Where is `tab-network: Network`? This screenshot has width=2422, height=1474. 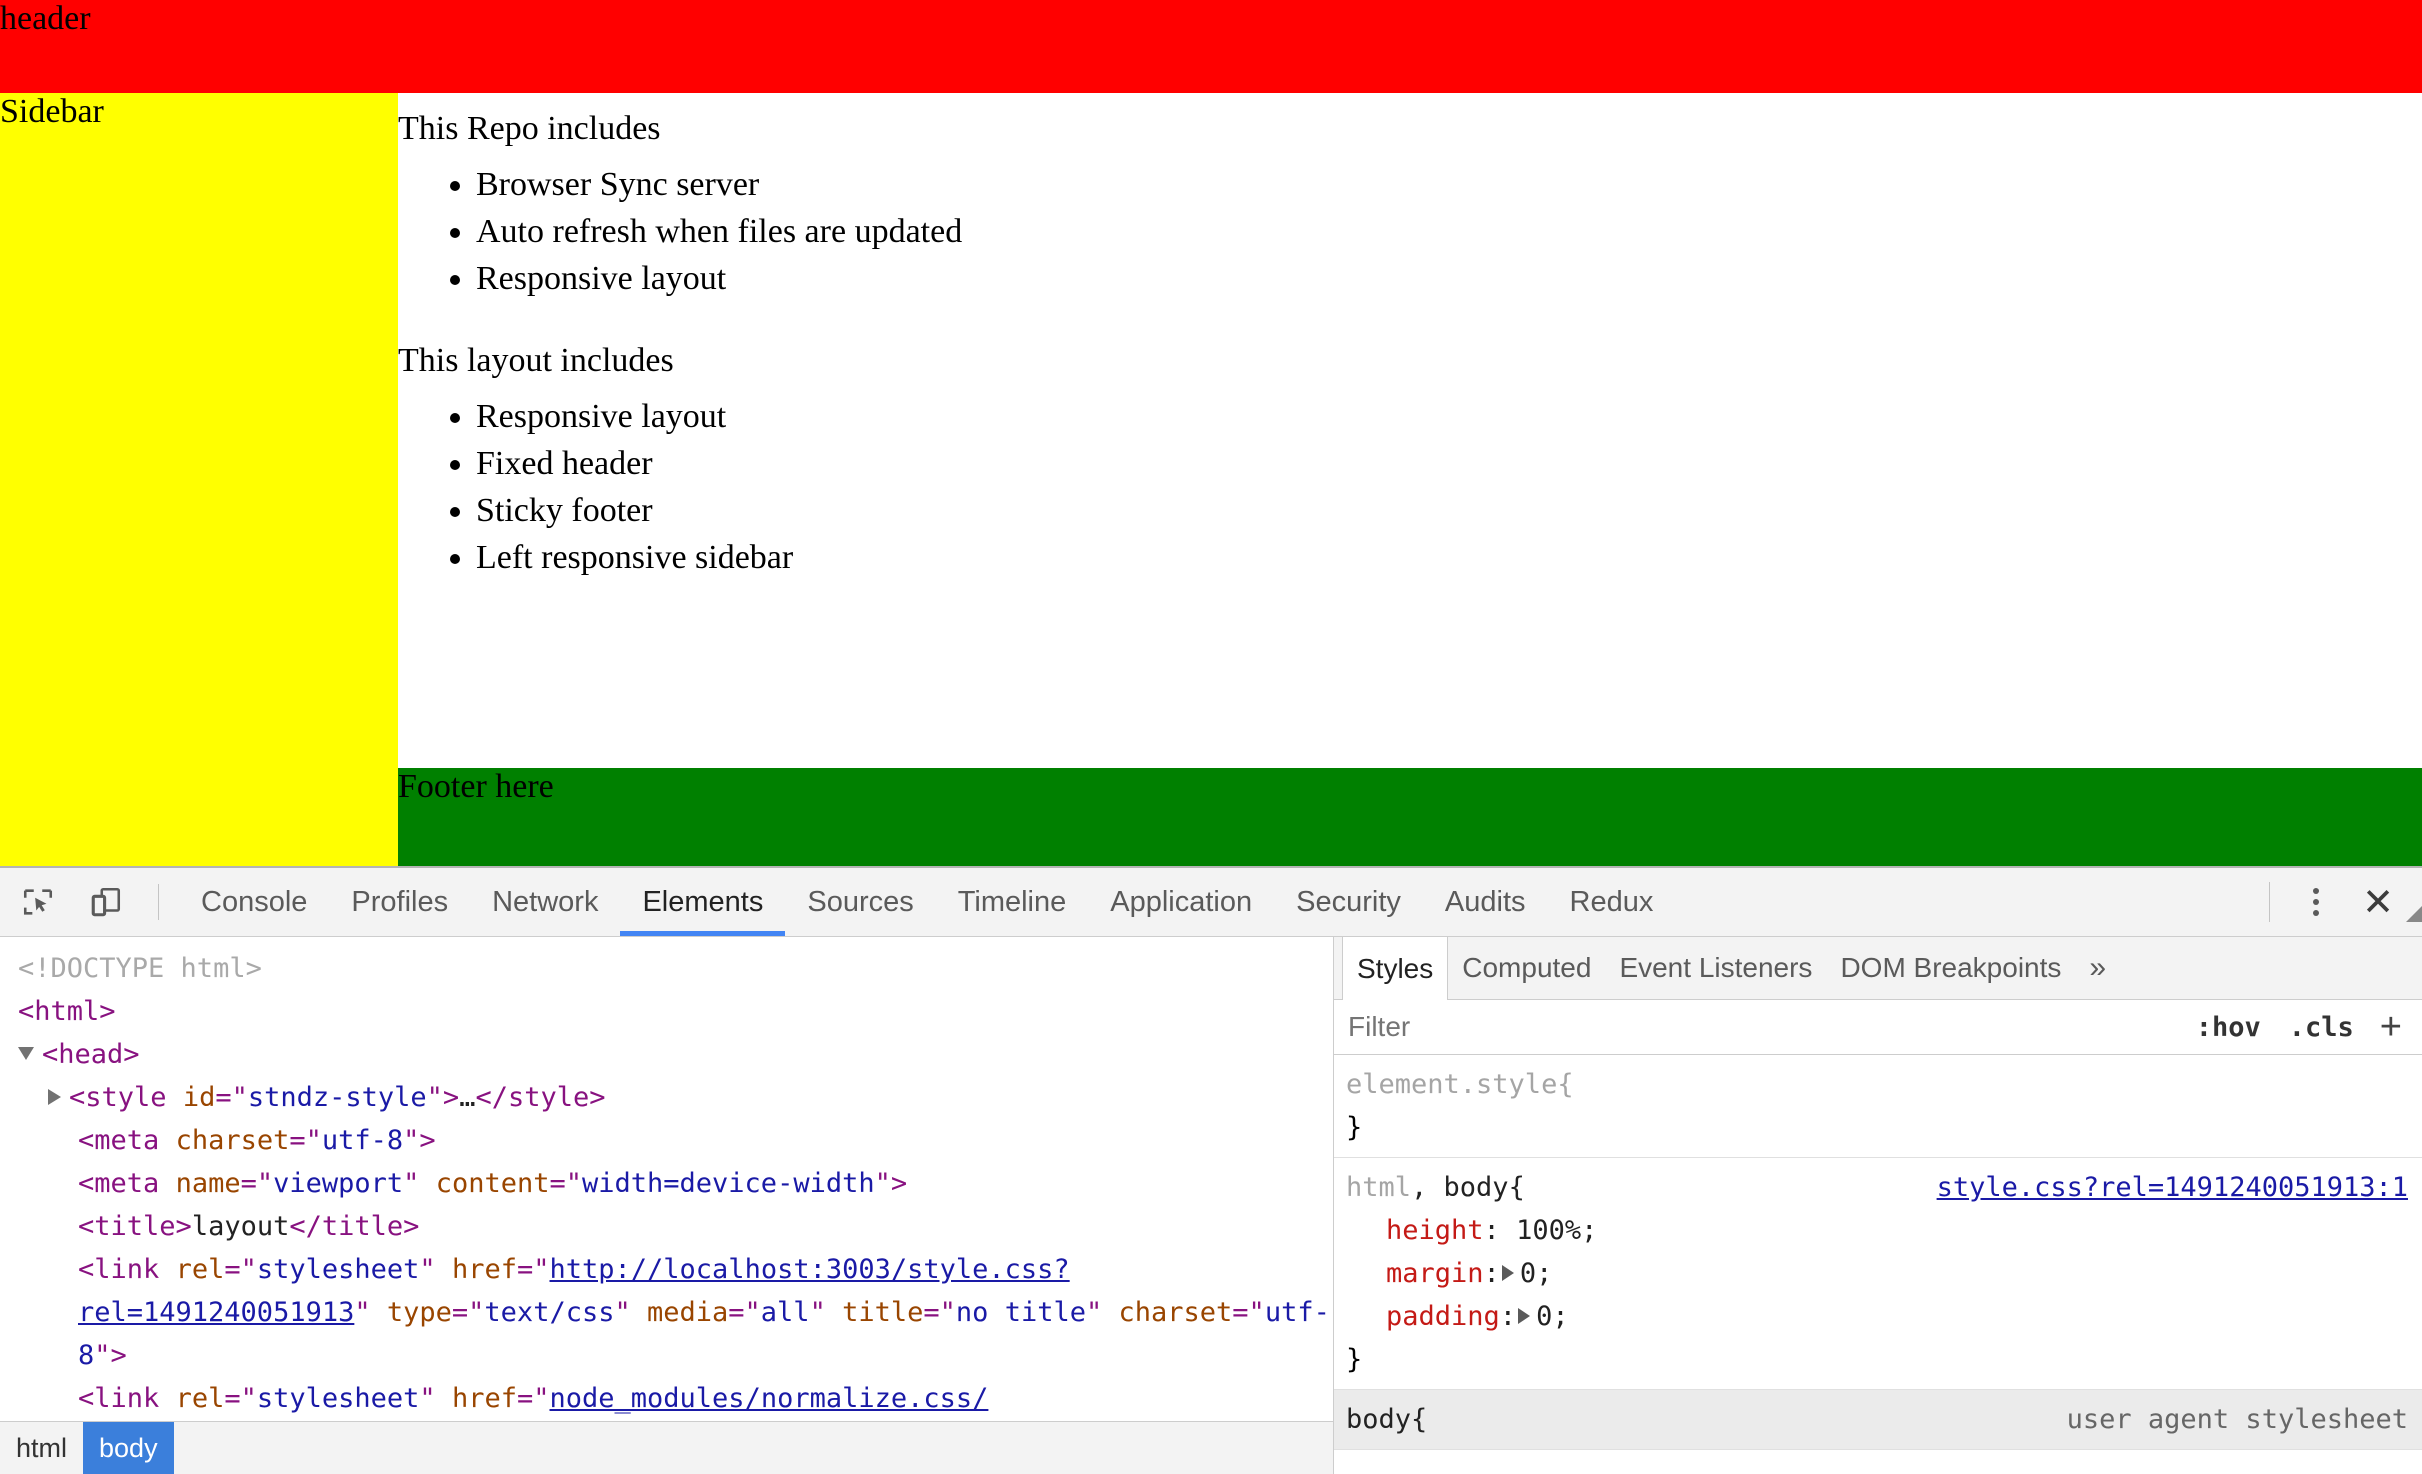
tab-network: Network is located at coordinates (545, 902).